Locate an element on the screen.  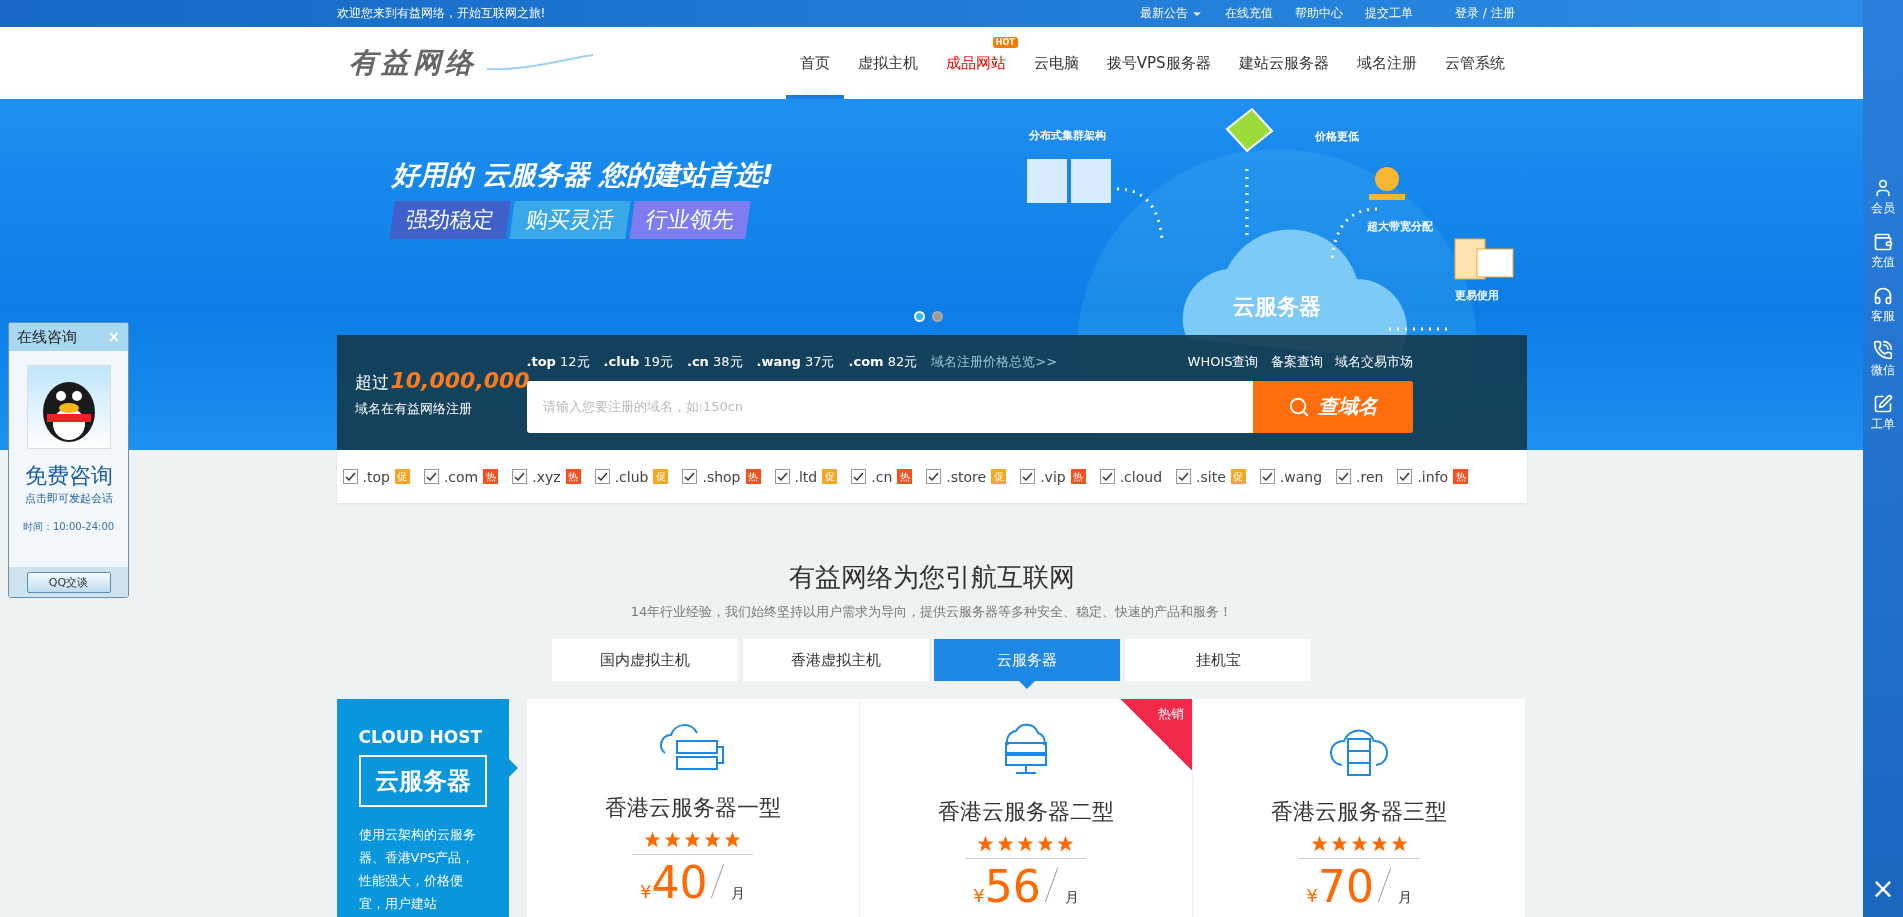
section-subtitle: 14年行业经验，我们始终坚持以用户需求为导向，提供云服务器等多种安全、稳定、快速的产品和服务！ is located at coordinates (931, 612).